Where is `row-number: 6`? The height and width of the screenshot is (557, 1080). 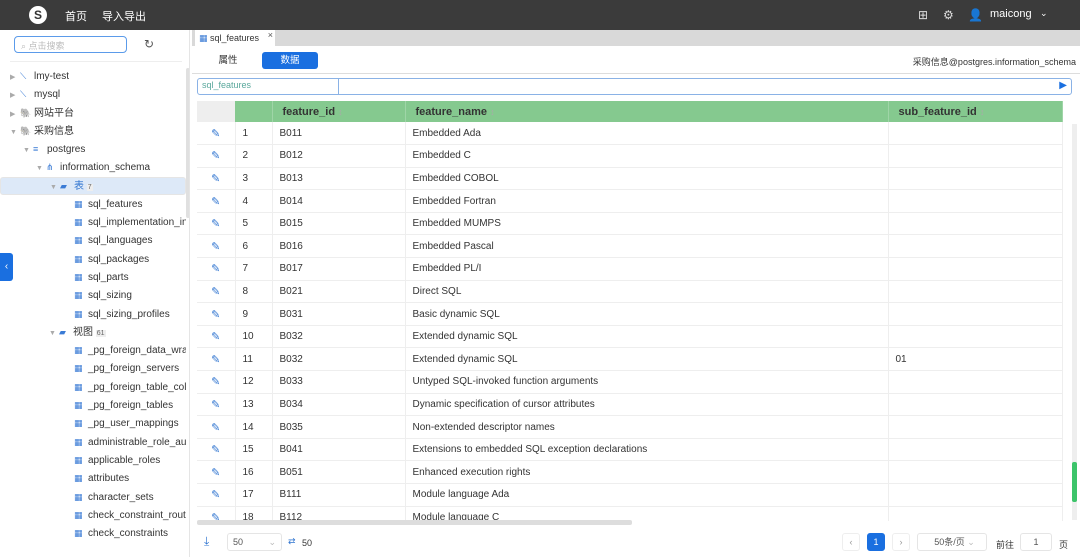 row-number: 6 is located at coordinates (254, 246).